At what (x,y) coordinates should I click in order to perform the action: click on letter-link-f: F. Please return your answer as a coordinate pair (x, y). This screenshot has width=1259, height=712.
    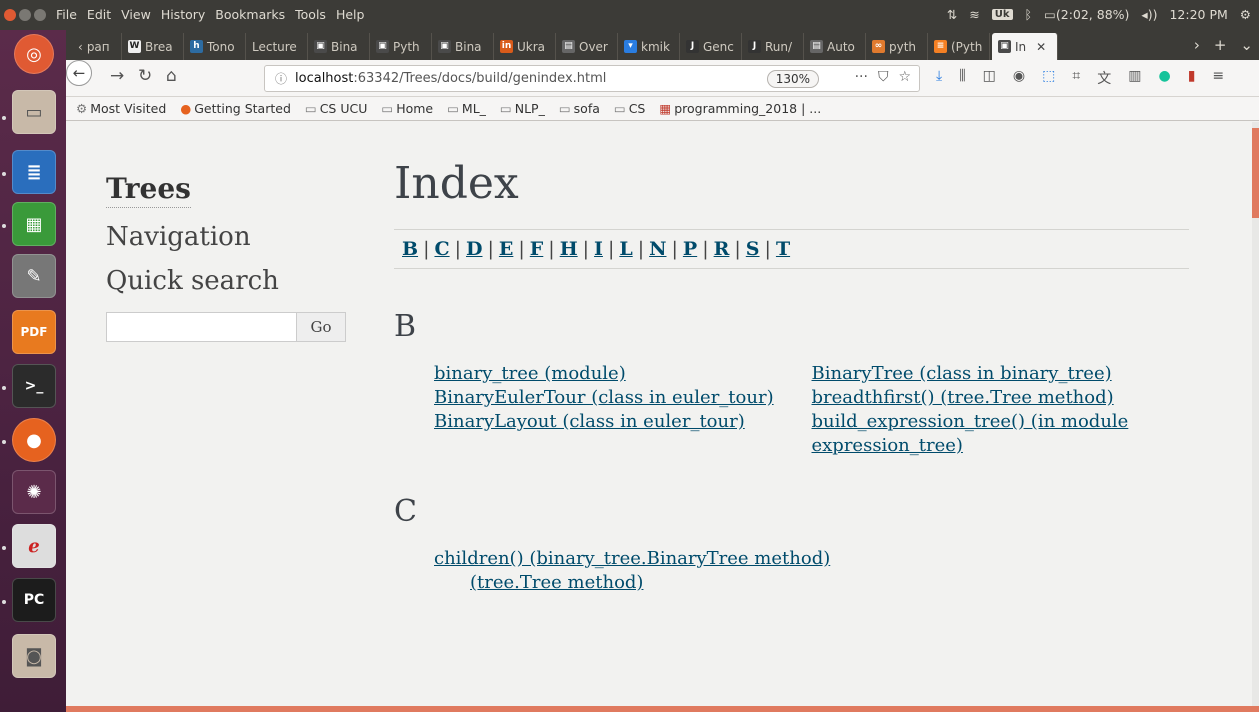
    Looking at the image, I should click on (537, 249).